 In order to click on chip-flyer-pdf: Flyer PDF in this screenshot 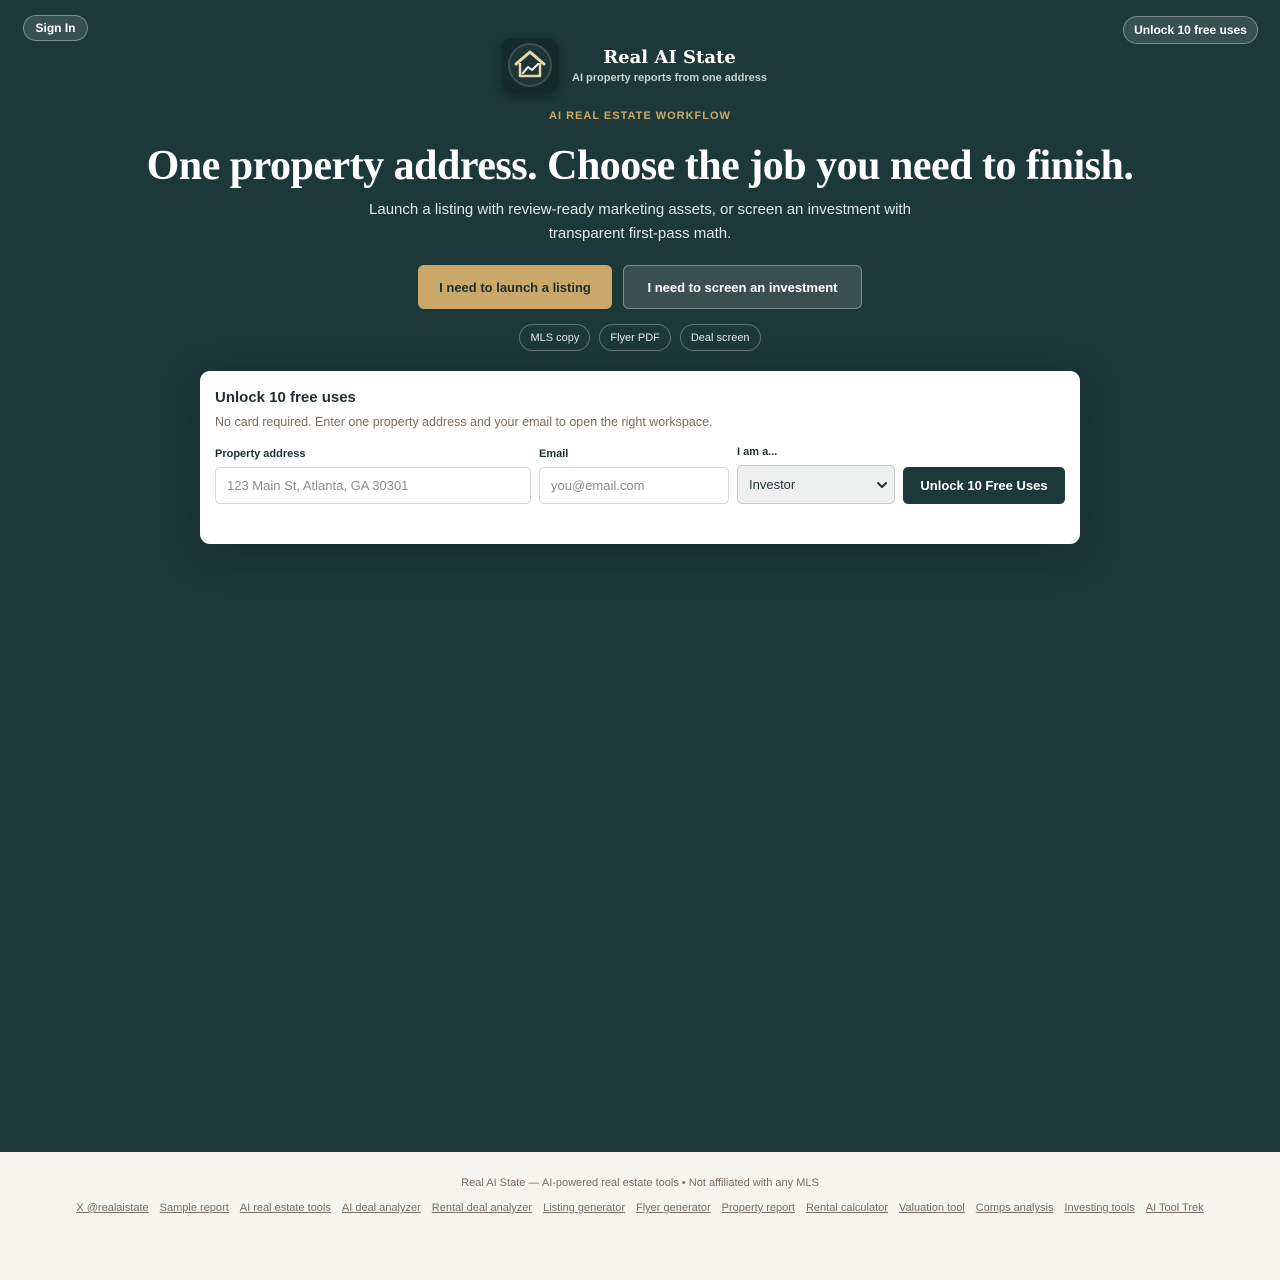, I will do `click(635, 337)`.